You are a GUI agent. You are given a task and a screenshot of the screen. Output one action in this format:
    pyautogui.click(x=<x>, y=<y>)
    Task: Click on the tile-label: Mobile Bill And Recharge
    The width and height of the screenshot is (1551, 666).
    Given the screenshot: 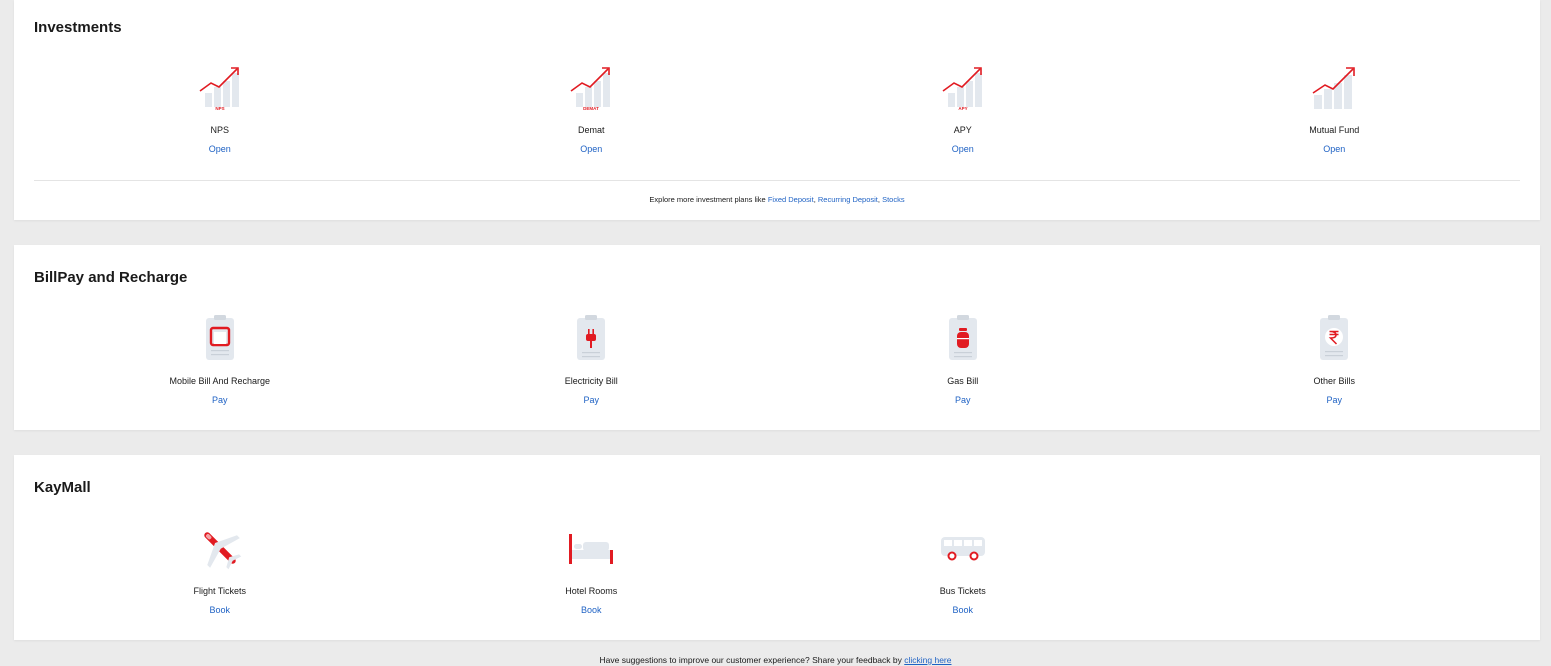 What is the action you would take?
    pyautogui.click(x=220, y=381)
    